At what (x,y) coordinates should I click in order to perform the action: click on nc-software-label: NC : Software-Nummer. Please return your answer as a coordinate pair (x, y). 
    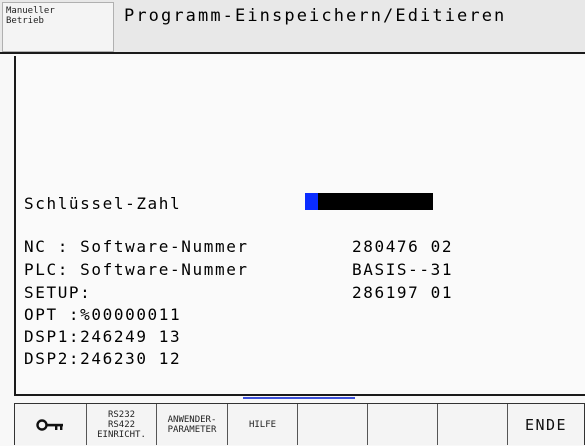
    Looking at the image, I should click on (136, 246).